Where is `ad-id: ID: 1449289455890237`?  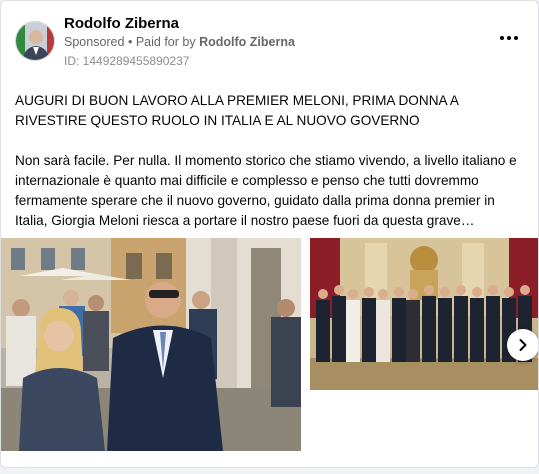
ad-id: ID: 1449289455890237 is located at coordinates (127, 61).